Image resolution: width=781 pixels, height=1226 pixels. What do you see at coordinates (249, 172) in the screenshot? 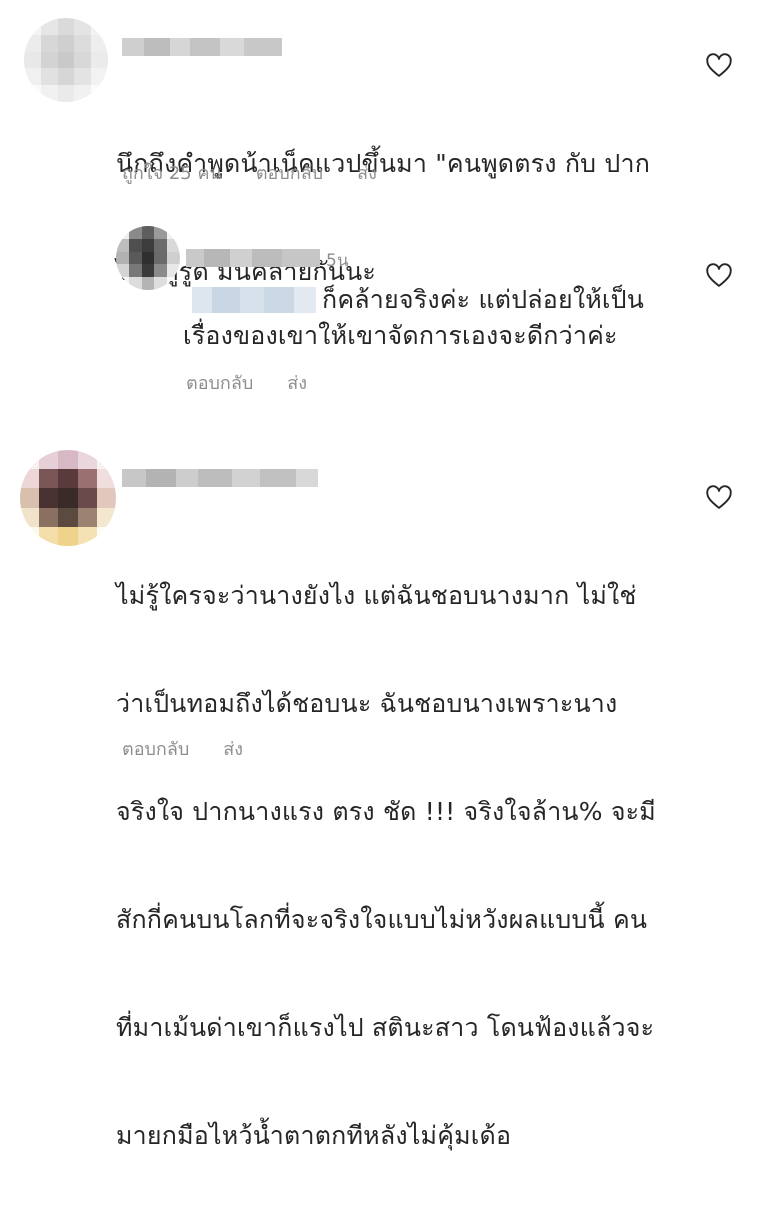
I see `comment-actions: ถูกใจ 25 คน ตอบกลับ ส่ง` at bounding box center [249, 172].